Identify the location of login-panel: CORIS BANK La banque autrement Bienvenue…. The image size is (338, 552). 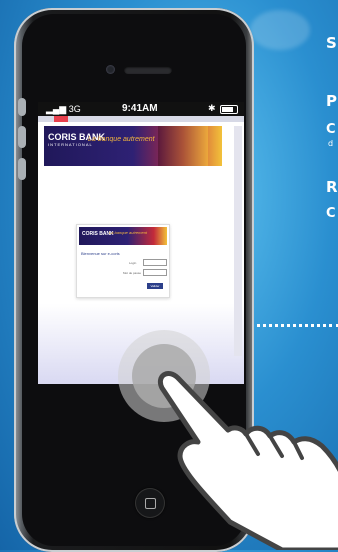
(123, 261).